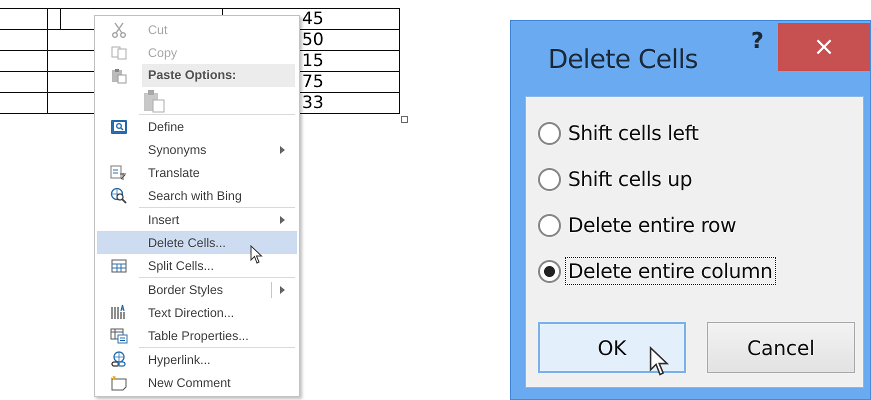  I want to click on menu-section-header: Paste Options:, so click(218, 75).